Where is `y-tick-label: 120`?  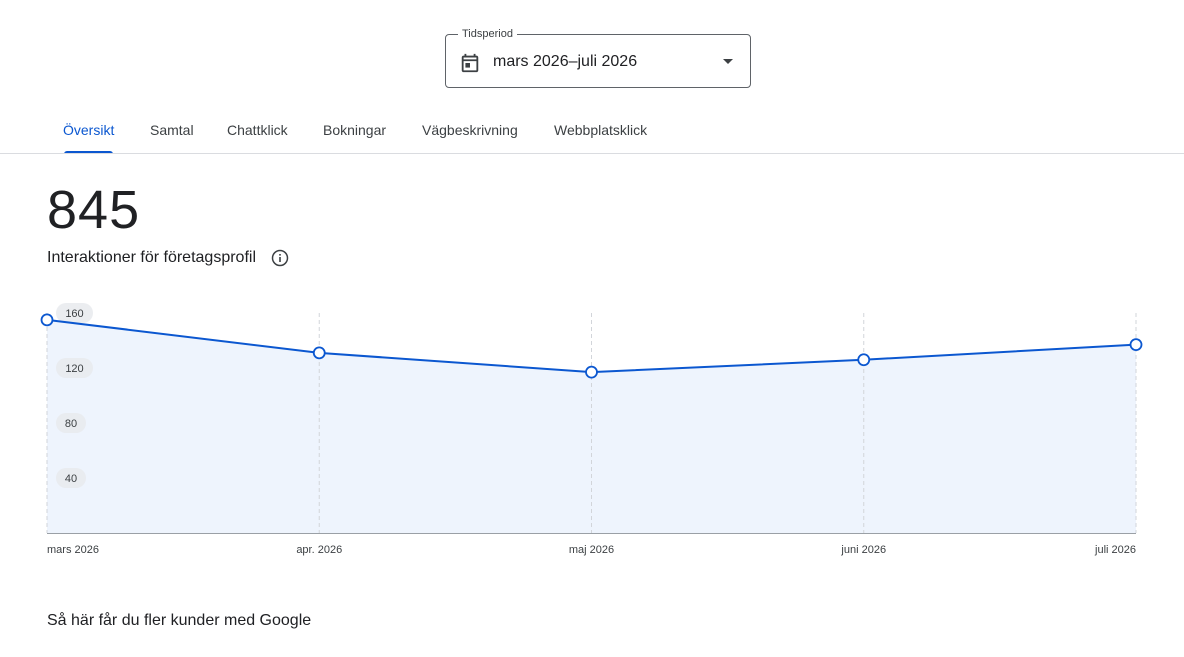 y-tick-label: 120 is located at coordinates (74, 369).